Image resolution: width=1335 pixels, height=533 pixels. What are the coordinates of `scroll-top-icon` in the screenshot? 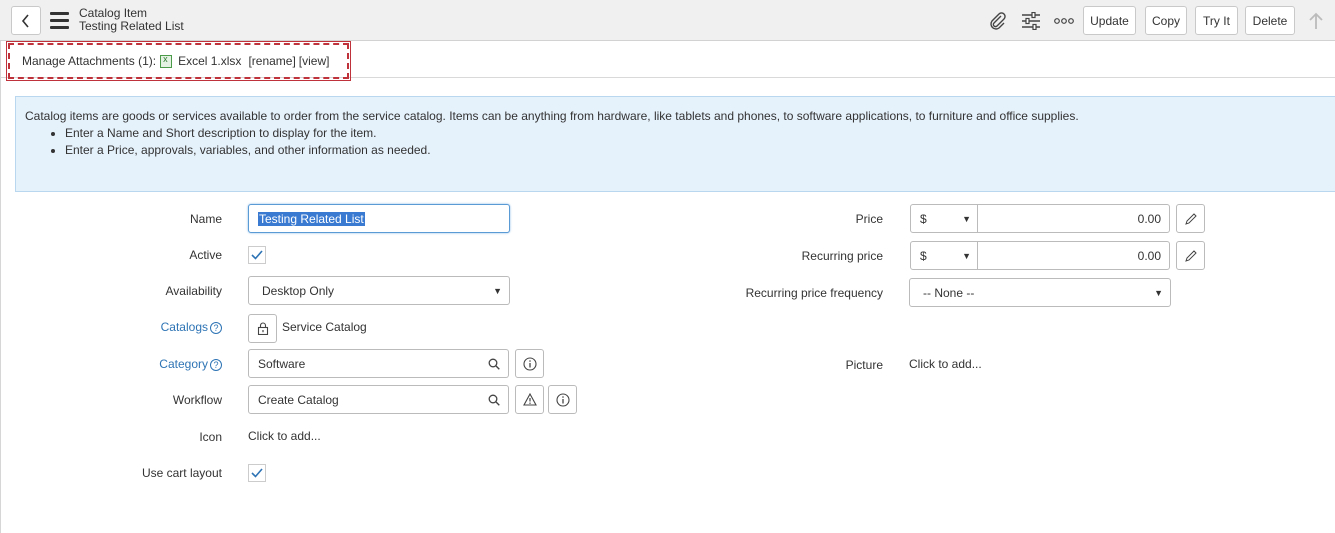 It's located at (1316, 20).